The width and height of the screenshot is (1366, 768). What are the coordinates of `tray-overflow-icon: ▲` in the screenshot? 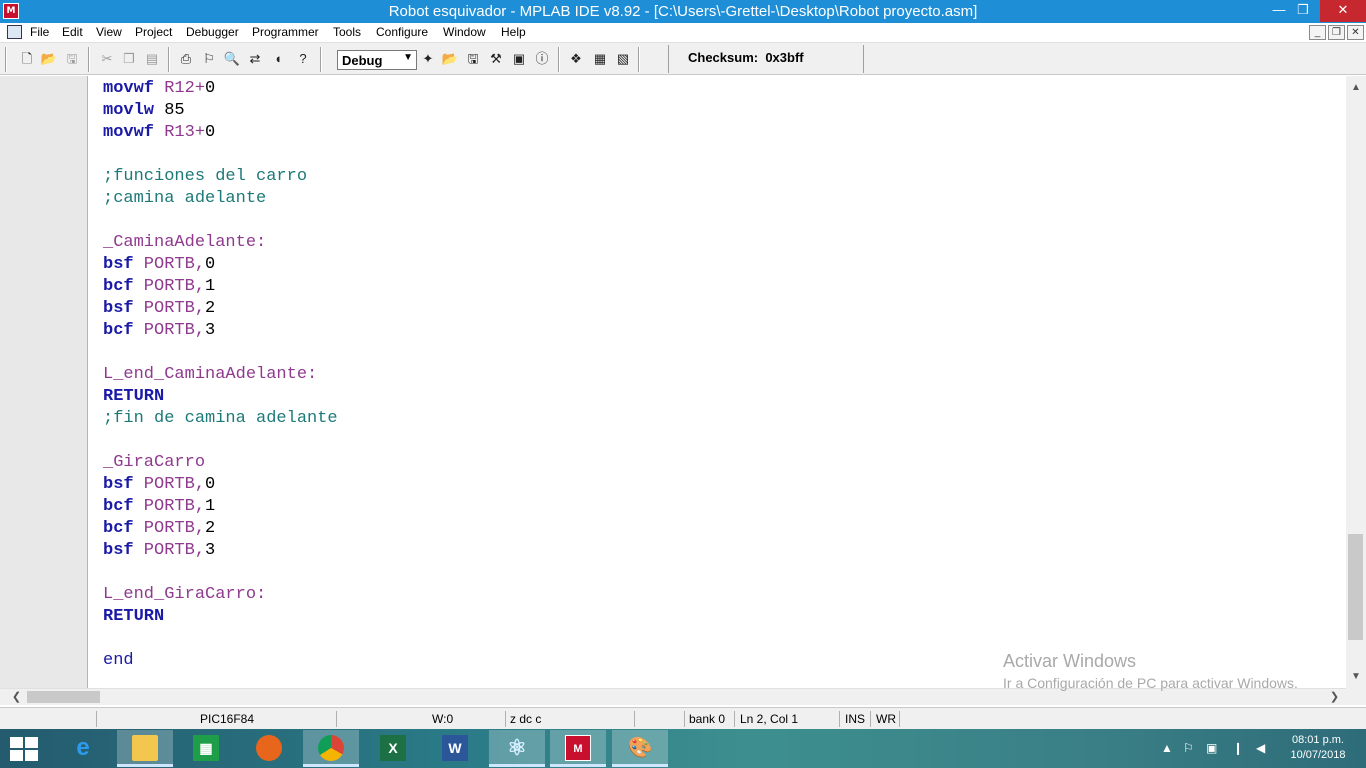 It's located at (1167, 748).